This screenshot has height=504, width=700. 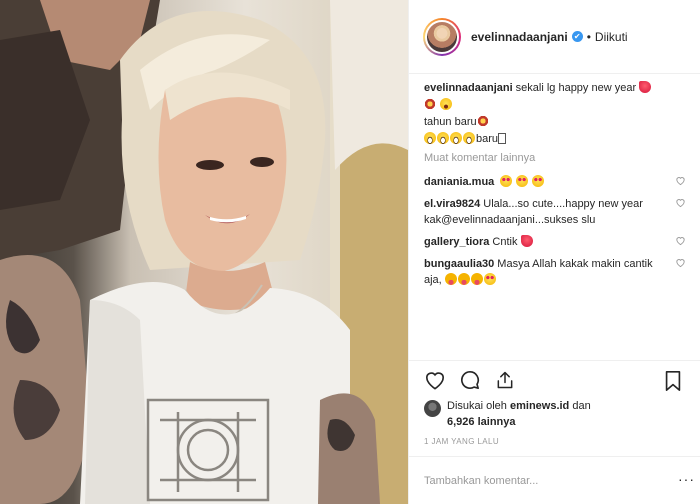 I want to click on story-ring, so click(x=442, y=36).